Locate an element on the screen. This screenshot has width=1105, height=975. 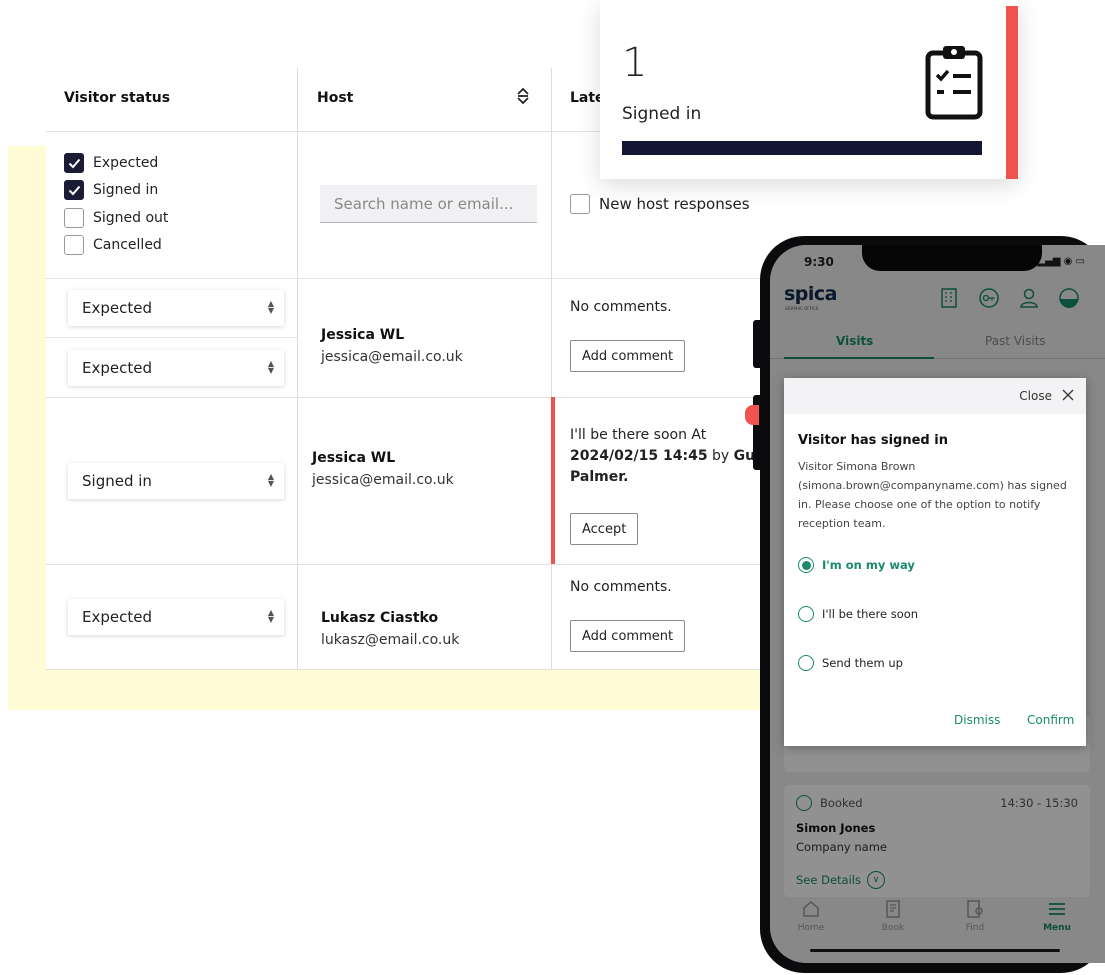
header-visitor-status: Visitor status is located at coordinates (117, 98).